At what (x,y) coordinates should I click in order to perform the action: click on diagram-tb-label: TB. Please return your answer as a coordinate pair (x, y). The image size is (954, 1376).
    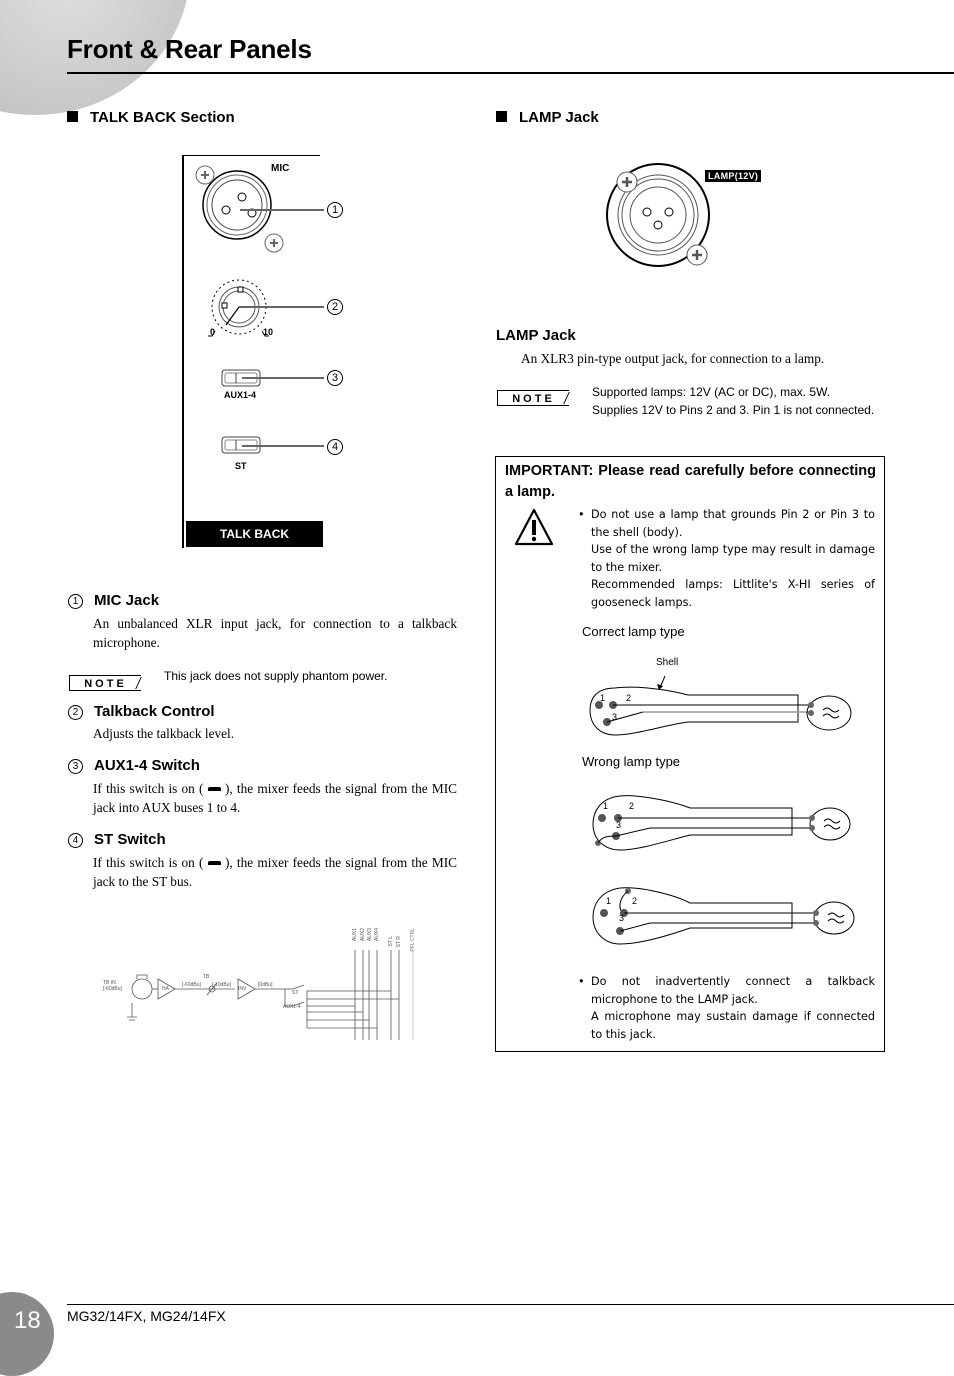
    Looking at the image, I should click on (206, 977).